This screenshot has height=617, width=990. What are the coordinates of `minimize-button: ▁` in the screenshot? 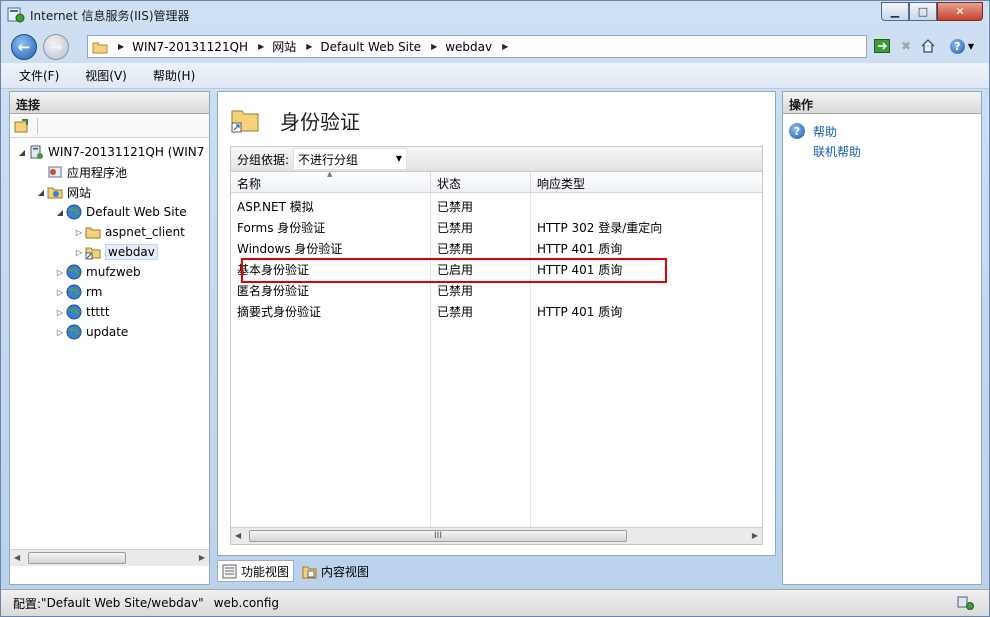 It's located at (895, 11).